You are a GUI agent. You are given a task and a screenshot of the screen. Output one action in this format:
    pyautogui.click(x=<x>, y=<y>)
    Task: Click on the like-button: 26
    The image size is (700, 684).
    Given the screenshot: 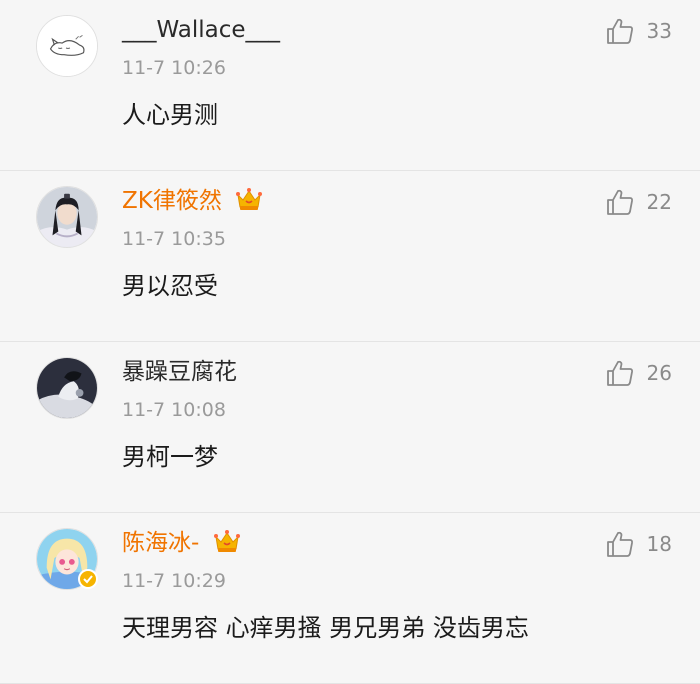 What is the action you would take?
    pyautogui.click(x=638, y=373)
    